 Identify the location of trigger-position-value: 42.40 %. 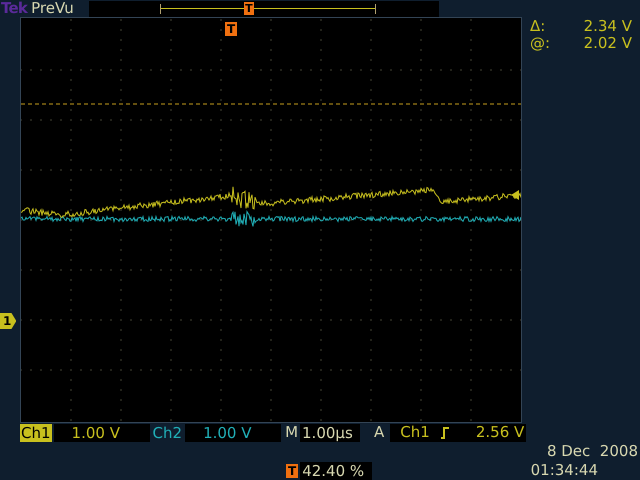
(336, 471).